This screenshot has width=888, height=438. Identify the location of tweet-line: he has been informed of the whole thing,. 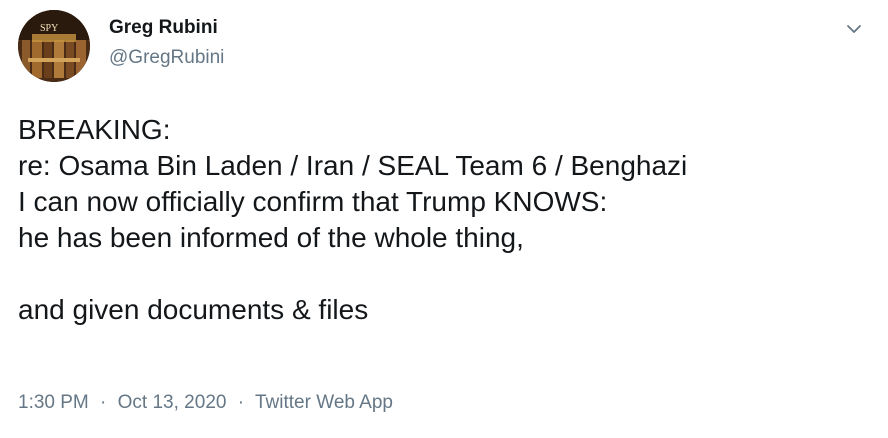
(271, 237).